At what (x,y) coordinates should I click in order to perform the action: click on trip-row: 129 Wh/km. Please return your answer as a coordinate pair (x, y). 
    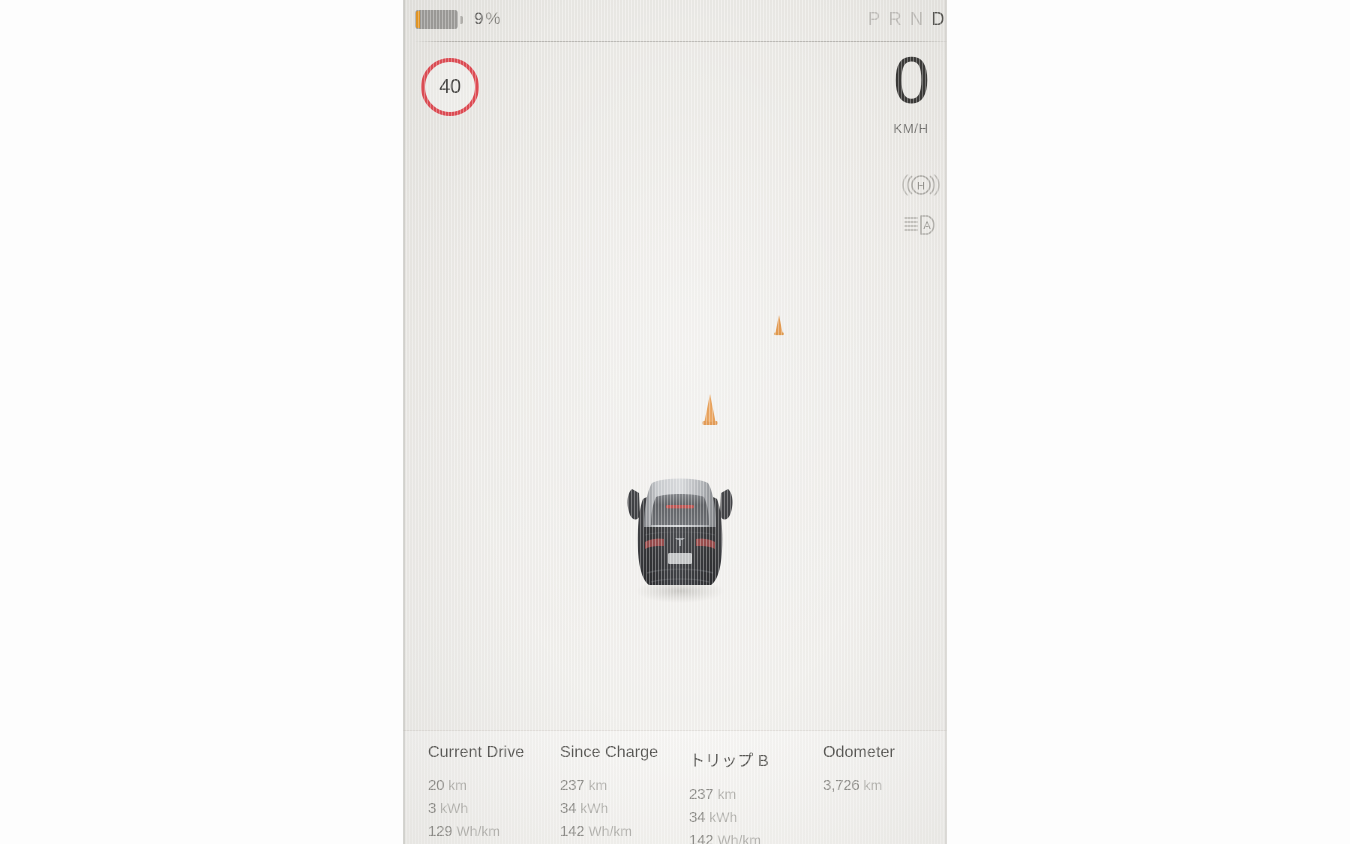
    Looking at the image, I should click on (476, 831).